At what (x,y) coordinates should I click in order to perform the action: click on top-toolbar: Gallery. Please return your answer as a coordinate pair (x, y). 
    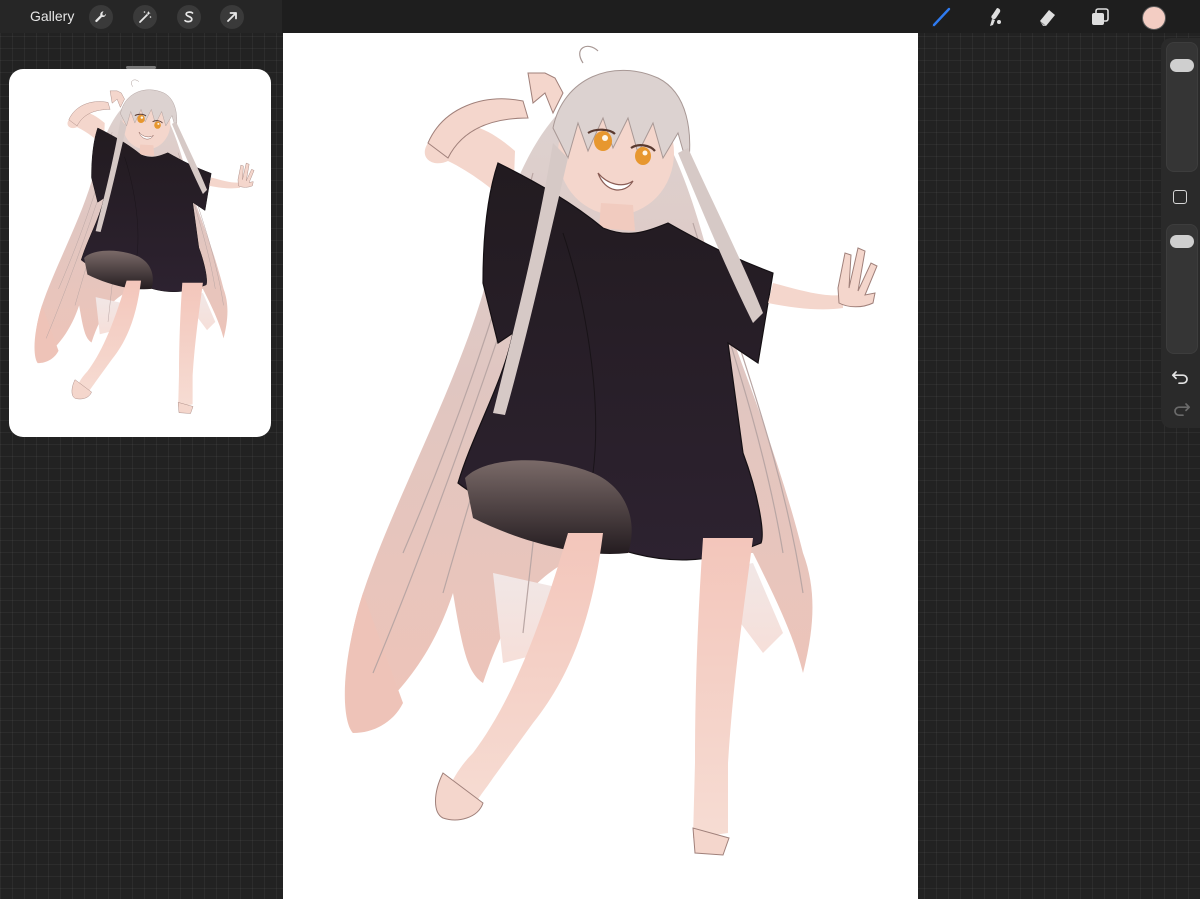
    Looking at the image, I should click on (600, 16).